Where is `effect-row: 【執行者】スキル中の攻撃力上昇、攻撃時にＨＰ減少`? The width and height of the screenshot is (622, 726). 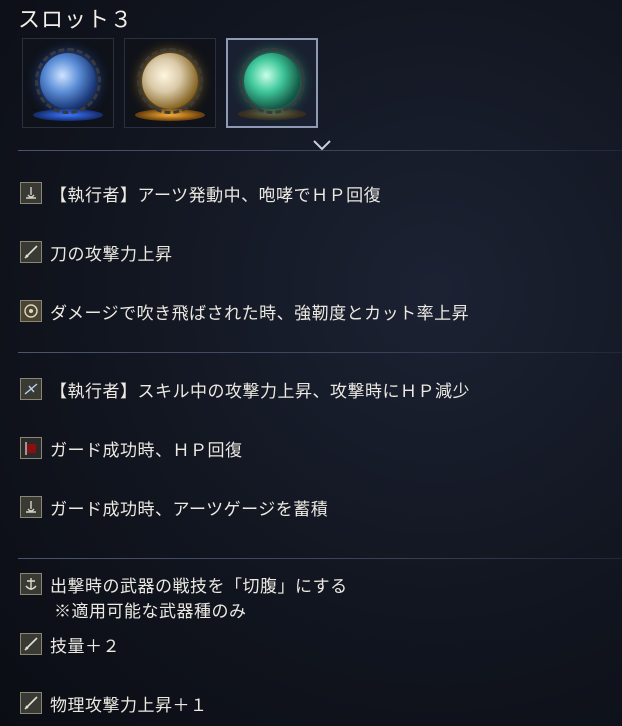 effect-row: 【執行者】スキル中の攻撃力上昇、攻撃時にＨＰ減少 is located at coordinates (245, 389).